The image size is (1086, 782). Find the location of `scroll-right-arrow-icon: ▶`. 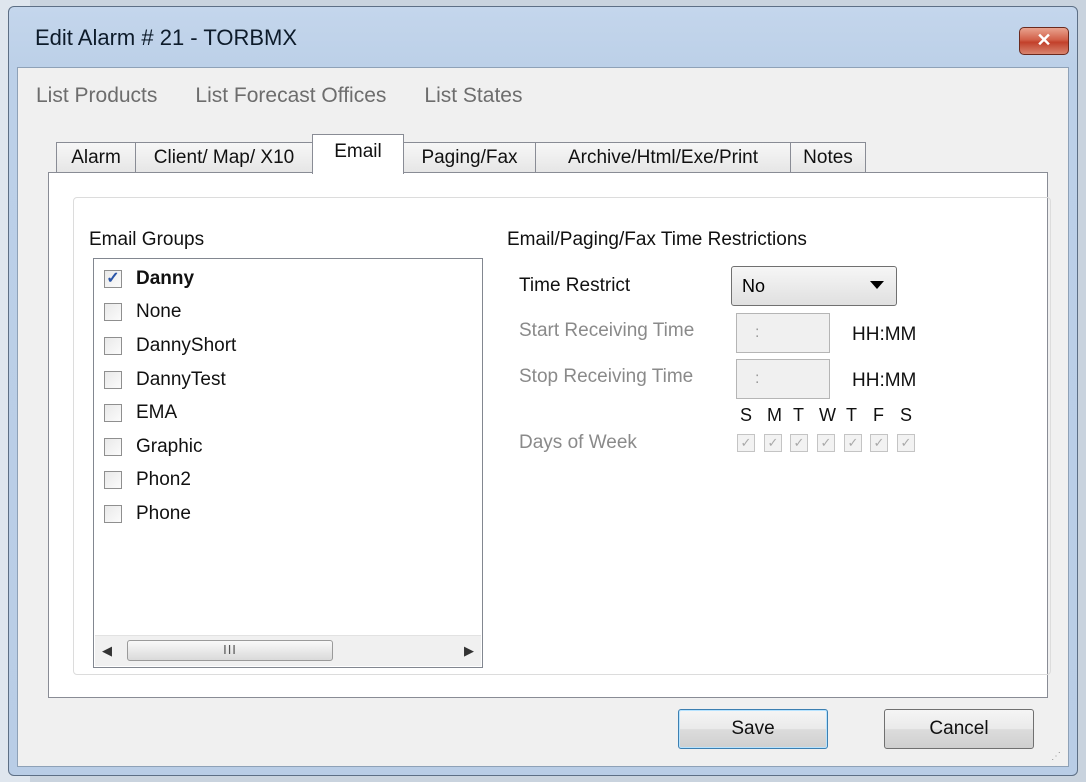

scroll-right-arrow-icon: ▶ is located at coordinates (469, 651).